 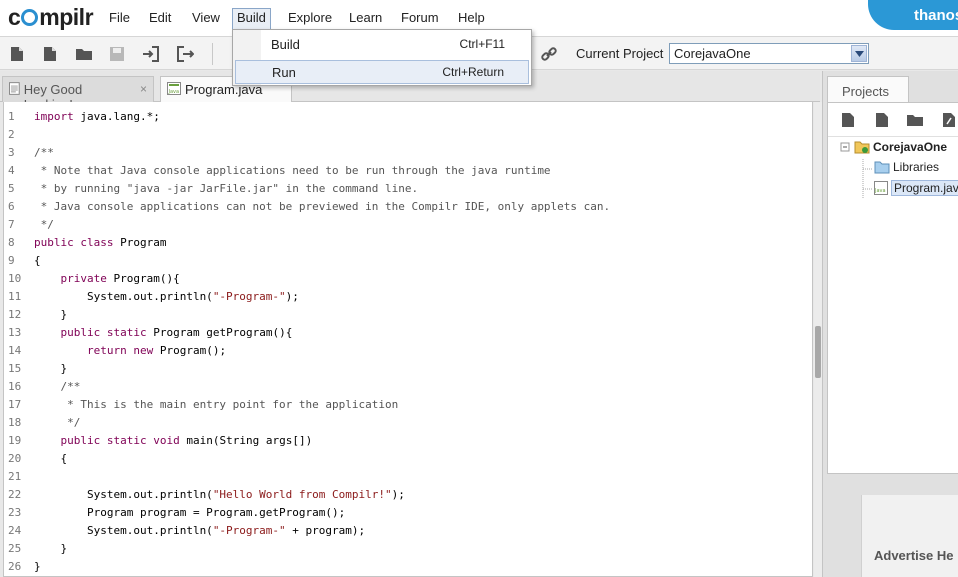 What do you see at coordinates (408, 243) in the screenshot?
I see `code-line: 8 public class Program` at bounding box center [408, 243].